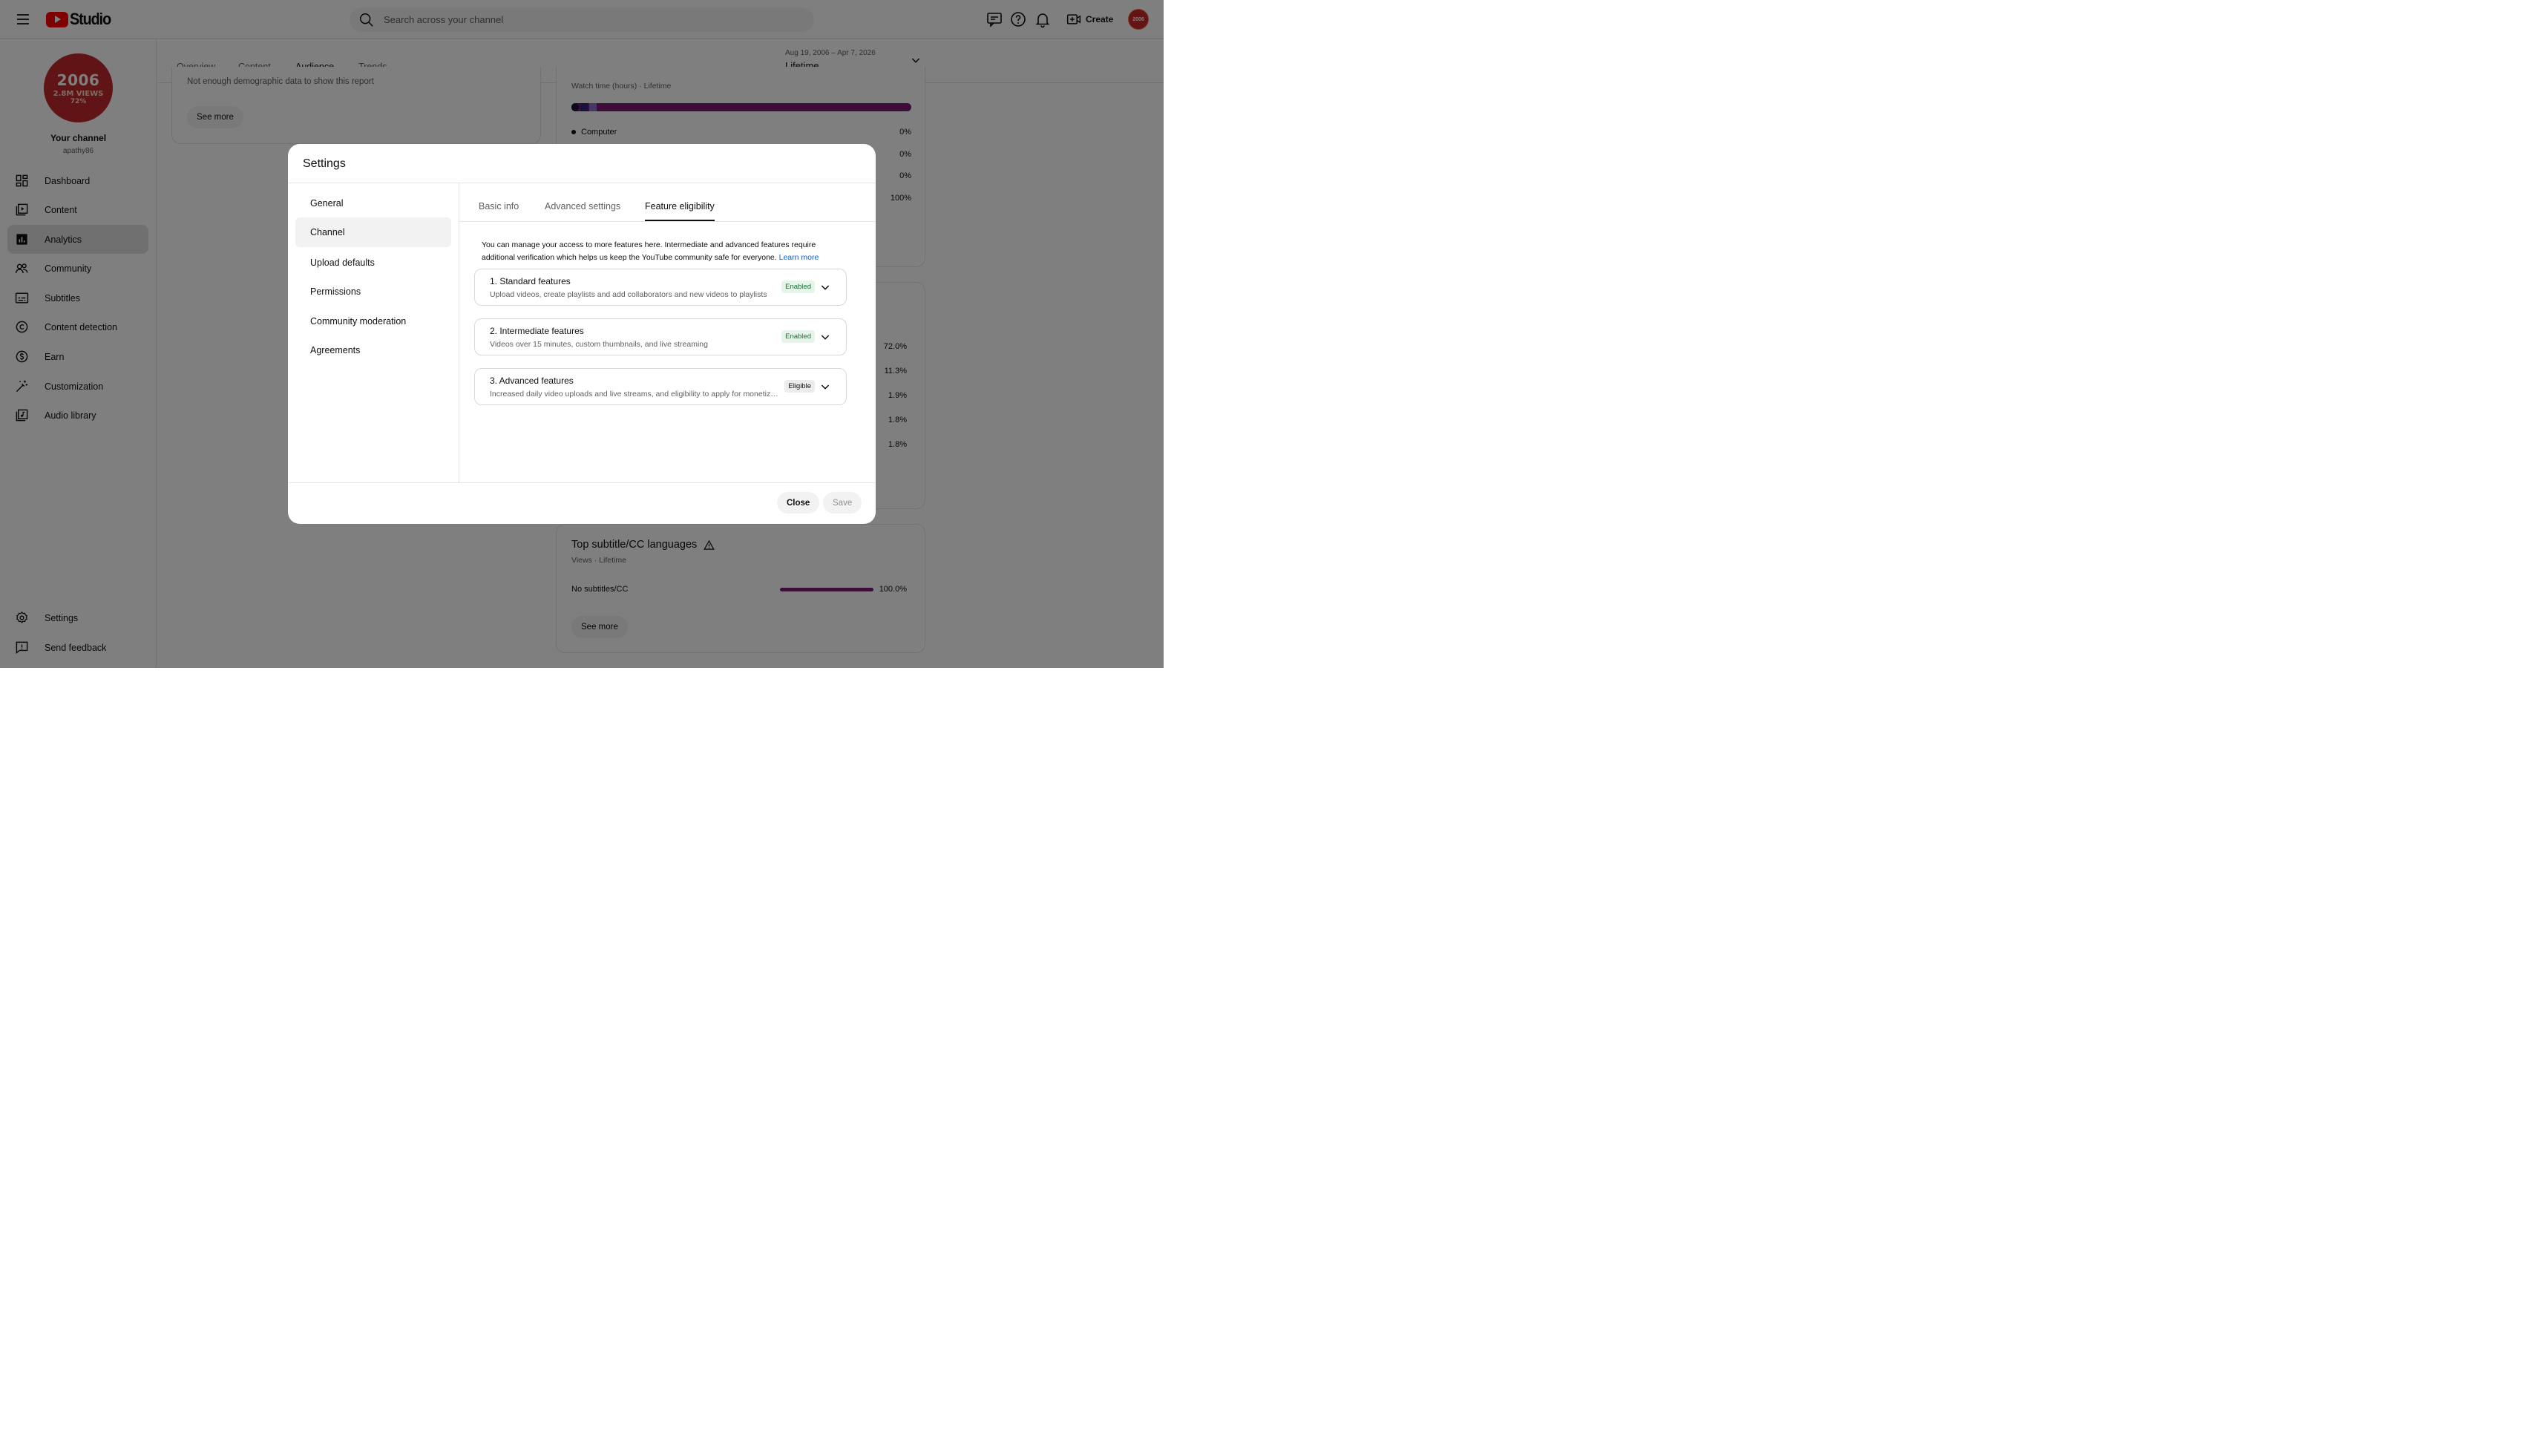  What do you see at coordinates (373, 203) in the screenshot?
I see `settings-nav-general: General` at bounding box center [373, 203].